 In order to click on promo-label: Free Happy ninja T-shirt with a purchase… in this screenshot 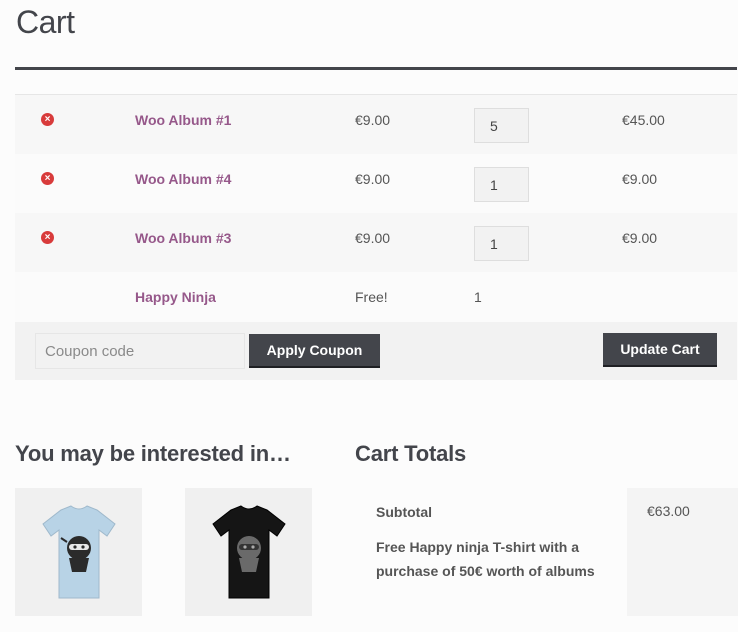, I will do `click(485, 559)`.